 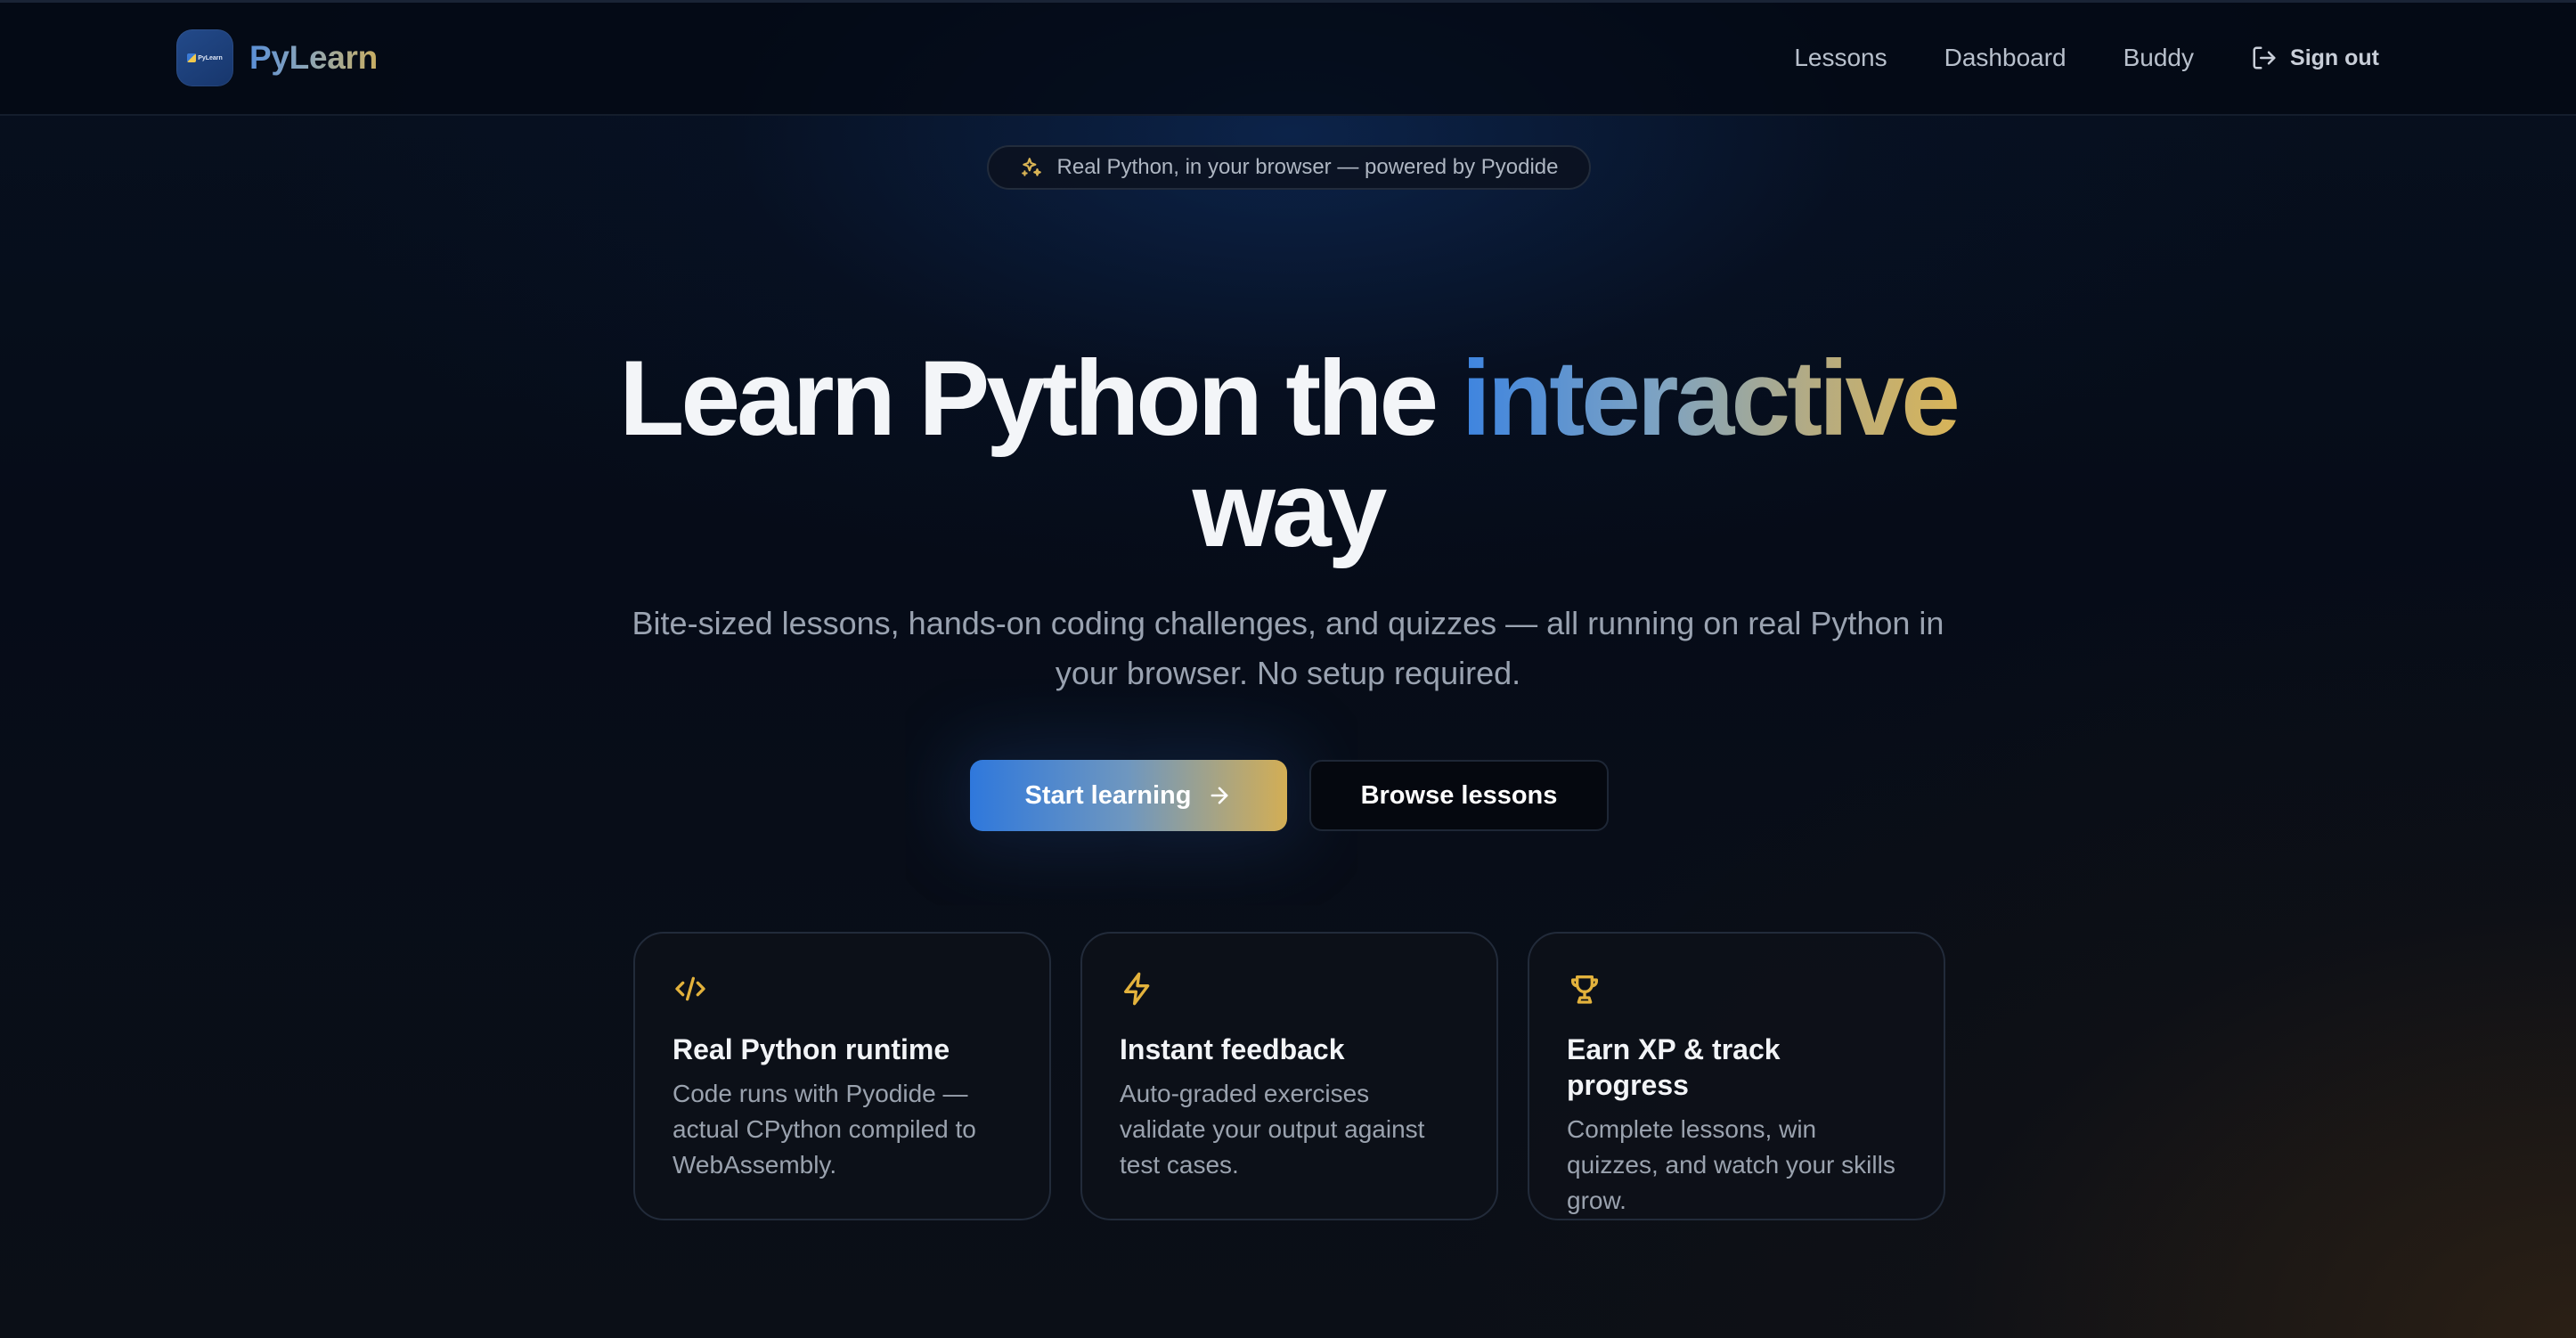 I want to click on sparkles-icon, so click(x=1031, y=167).